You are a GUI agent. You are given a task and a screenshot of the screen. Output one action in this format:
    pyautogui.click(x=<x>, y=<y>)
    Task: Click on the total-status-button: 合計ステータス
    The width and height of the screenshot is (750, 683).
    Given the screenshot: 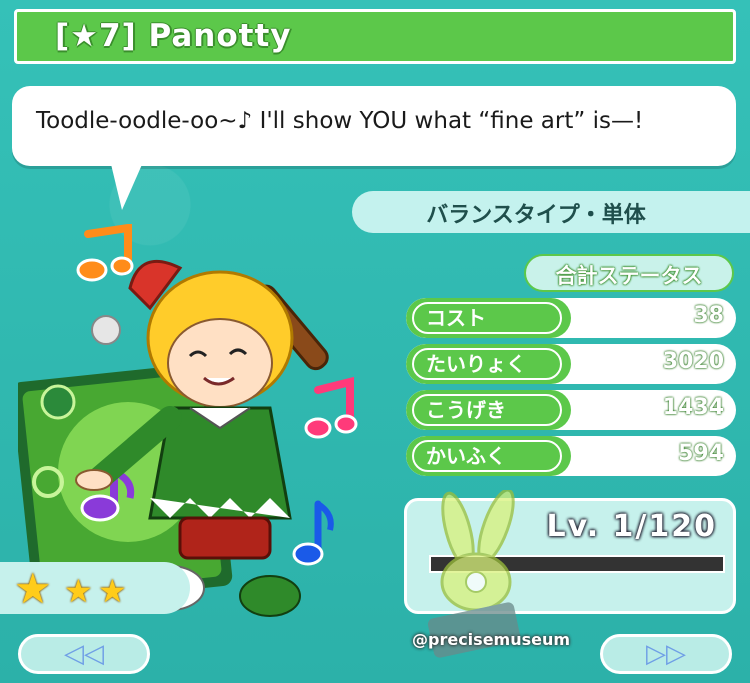 What is the action you would take?
    pyautogui.click(x=629, y=273)
    